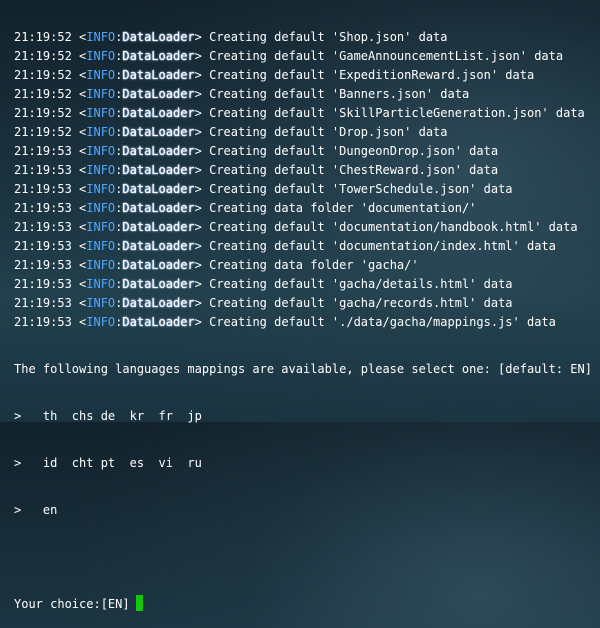  I want to click on language-options-row-3: > en, so click(307, 510).